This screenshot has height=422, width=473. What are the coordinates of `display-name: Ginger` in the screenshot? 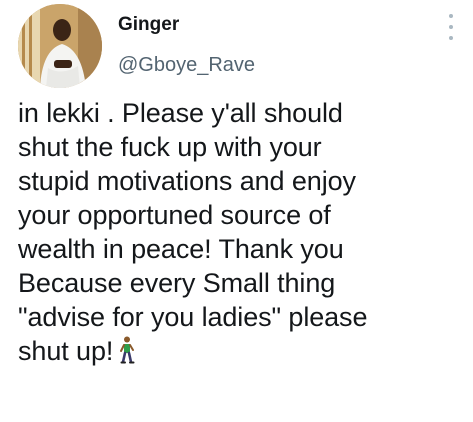 It's located at (148, 25).